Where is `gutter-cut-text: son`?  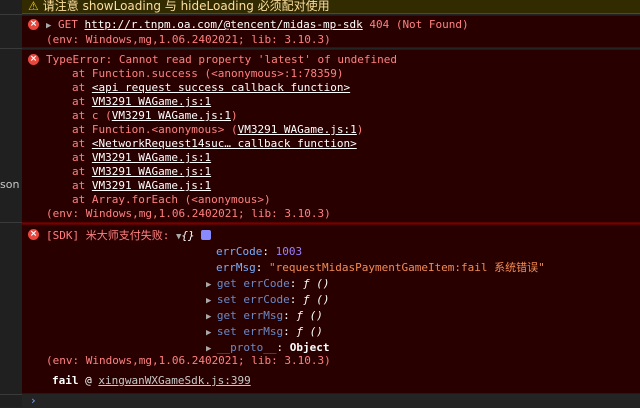 gutter-cut-text: son is located at coordinates (10, 184).